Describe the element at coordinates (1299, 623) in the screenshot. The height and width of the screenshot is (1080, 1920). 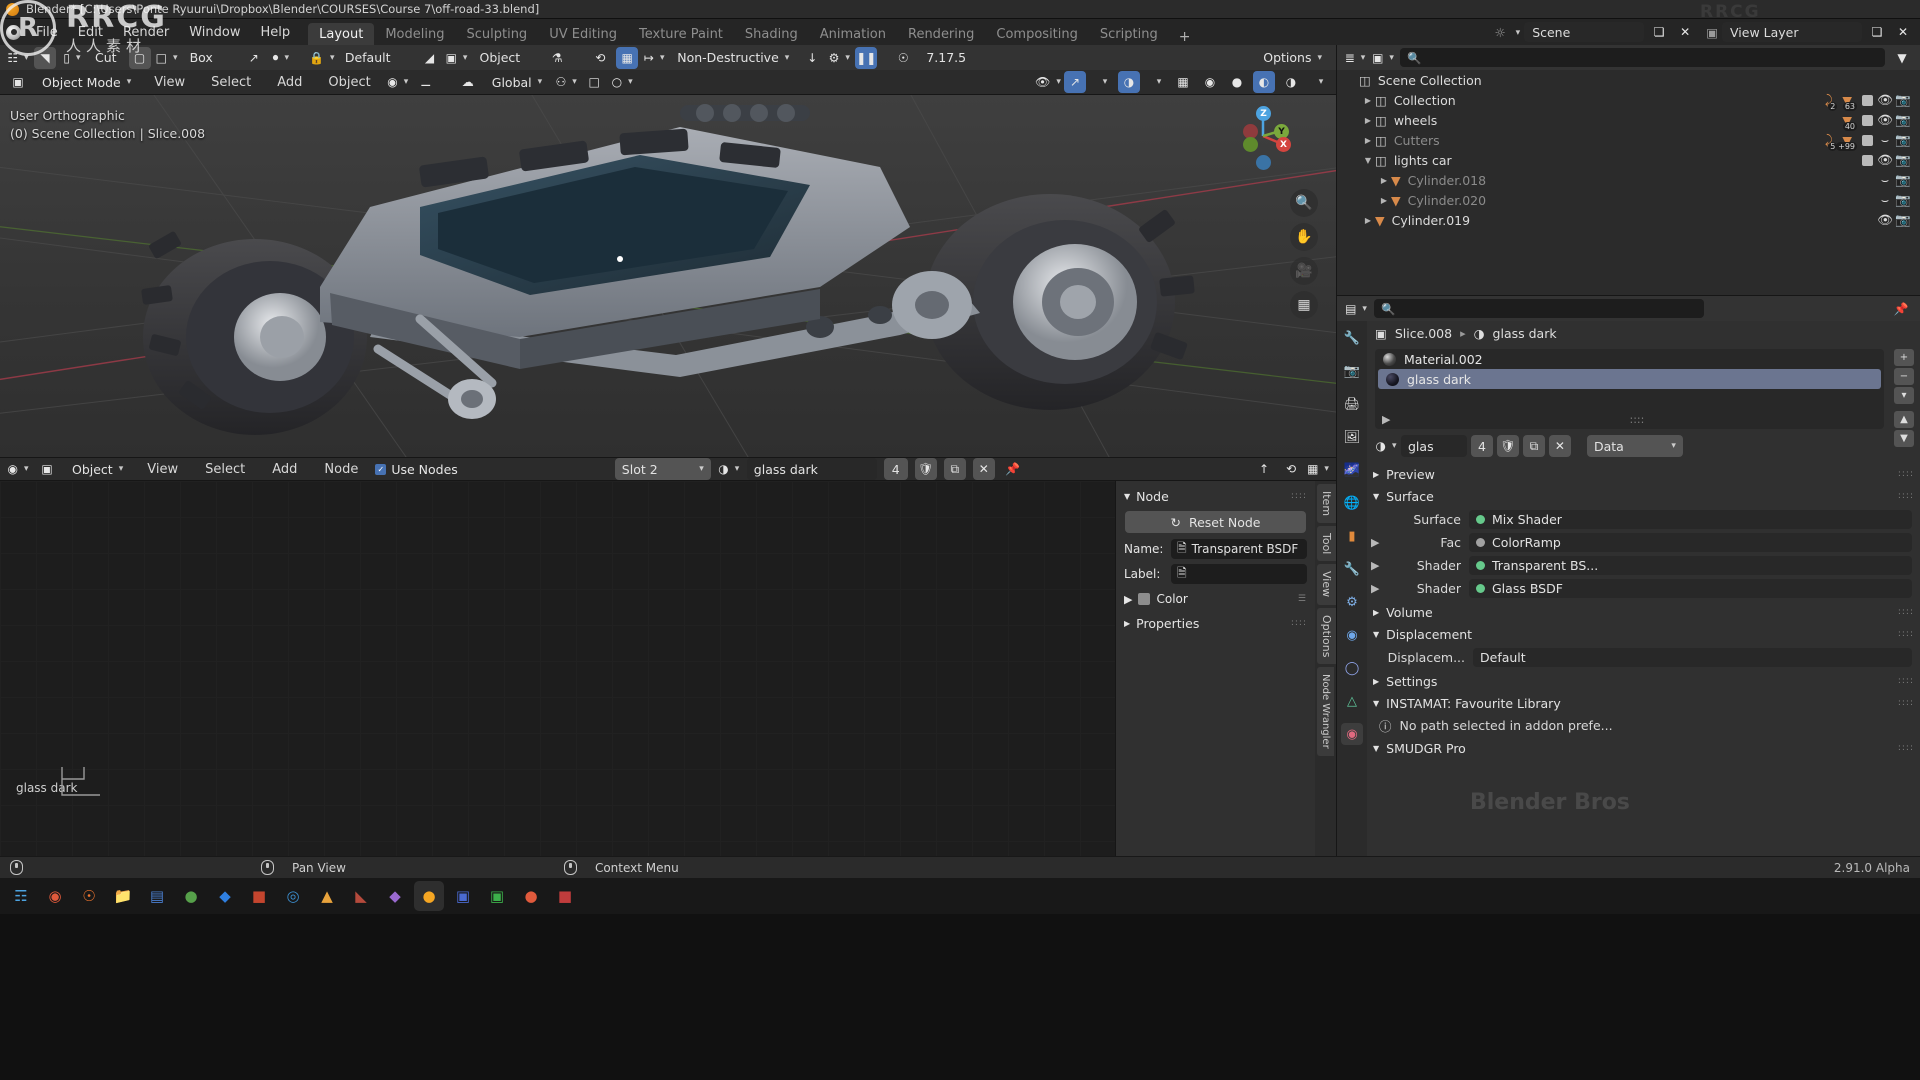
I see `properties-grip-icon: ::::` at that location.